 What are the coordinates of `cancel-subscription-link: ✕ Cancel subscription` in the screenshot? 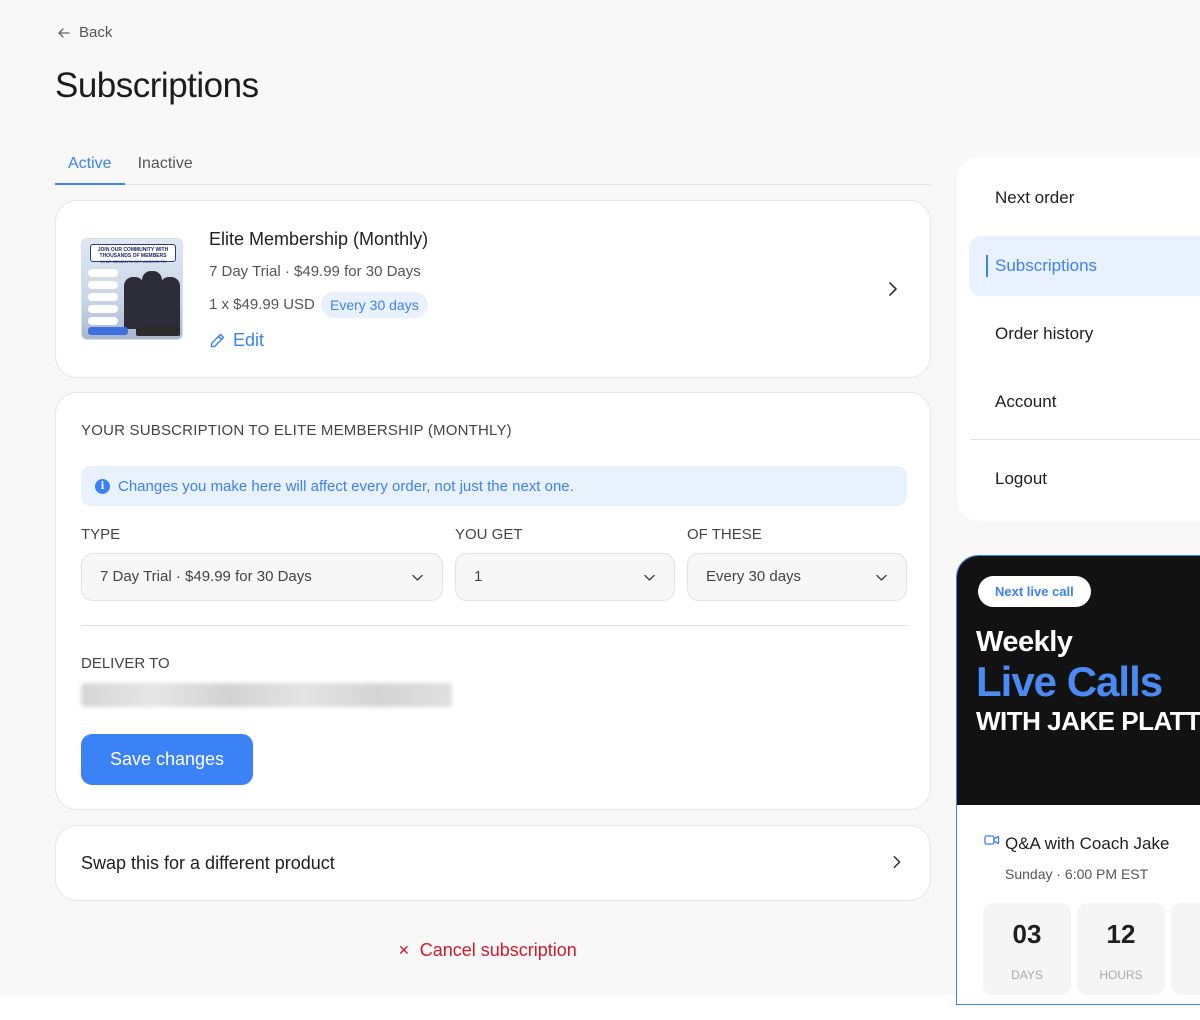 It's located at (487, 950).